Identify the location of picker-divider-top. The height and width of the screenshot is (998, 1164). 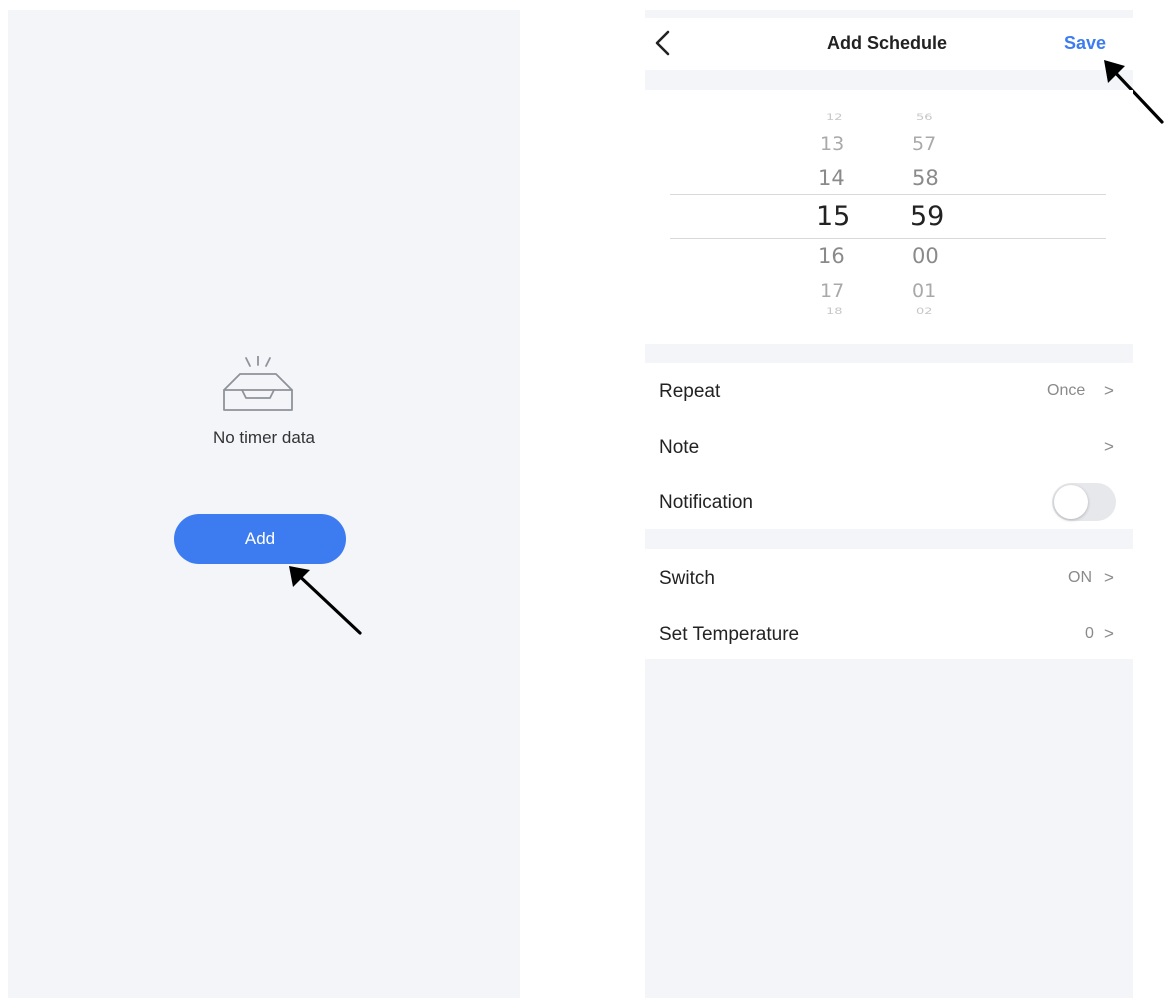
(888, 194).